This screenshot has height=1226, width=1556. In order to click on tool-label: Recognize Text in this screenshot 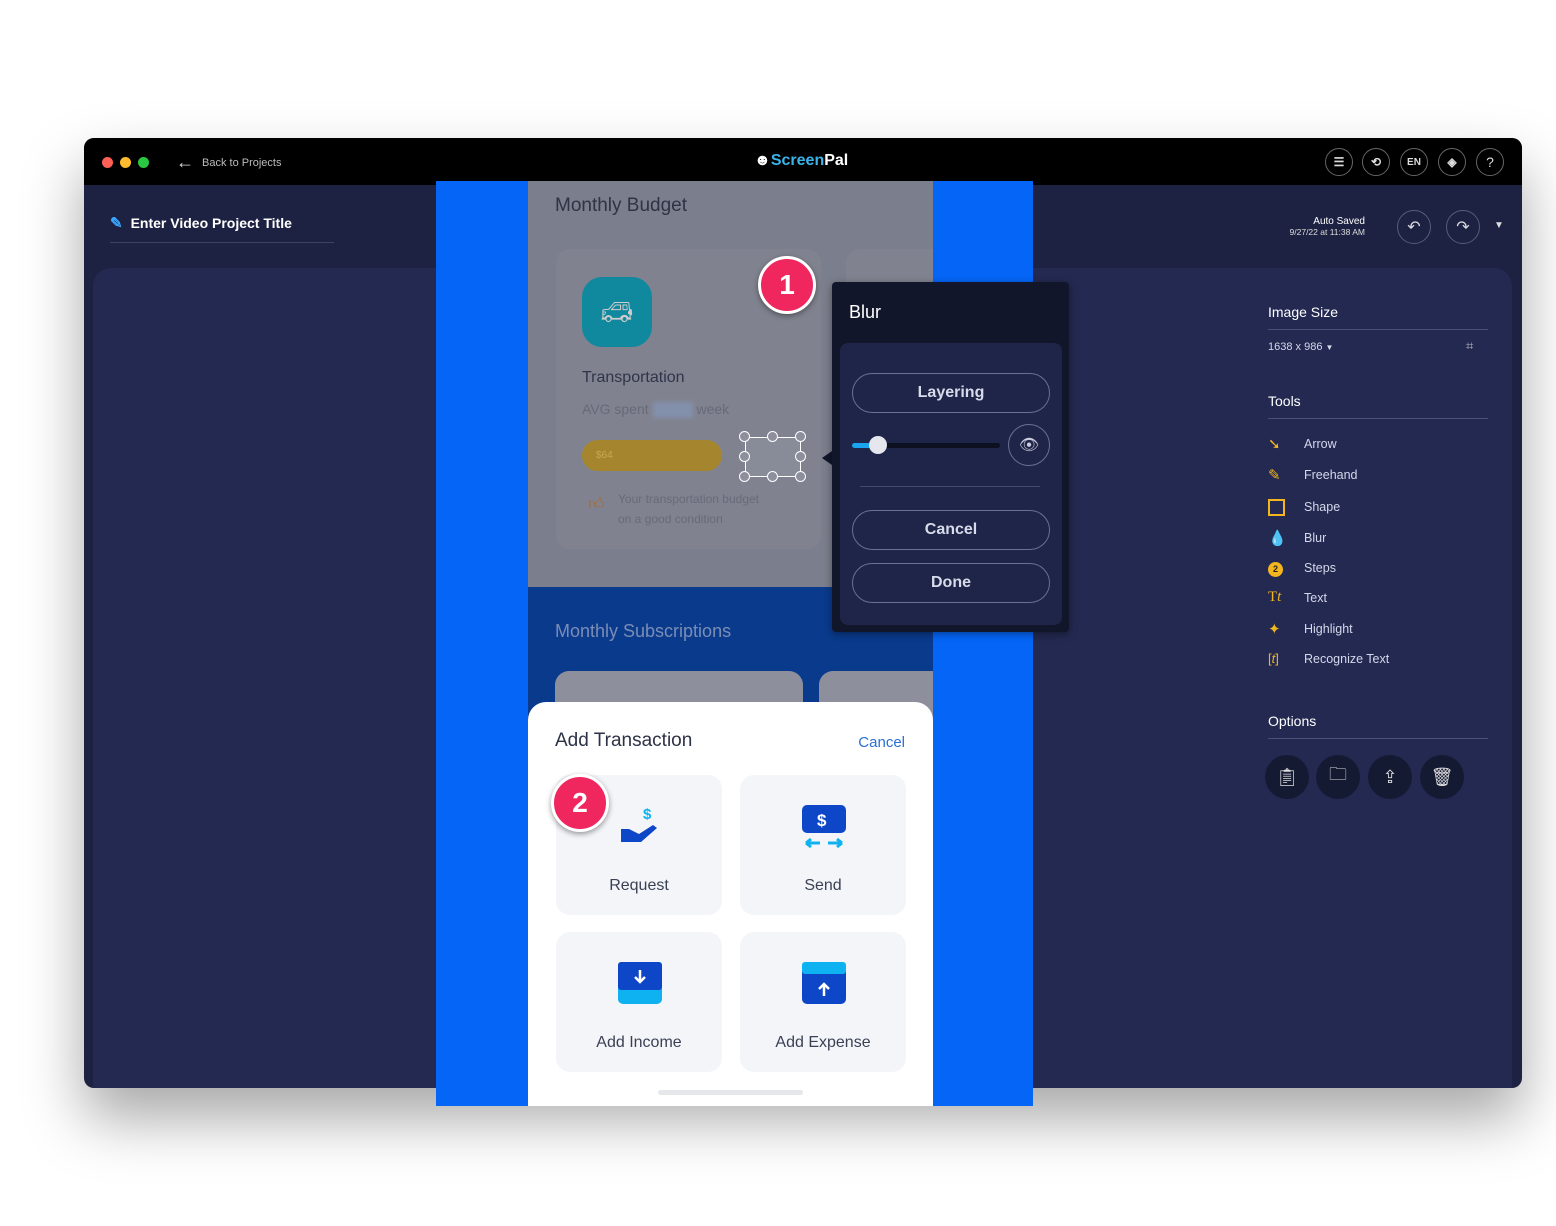, I will do `click(1347, 658)`.